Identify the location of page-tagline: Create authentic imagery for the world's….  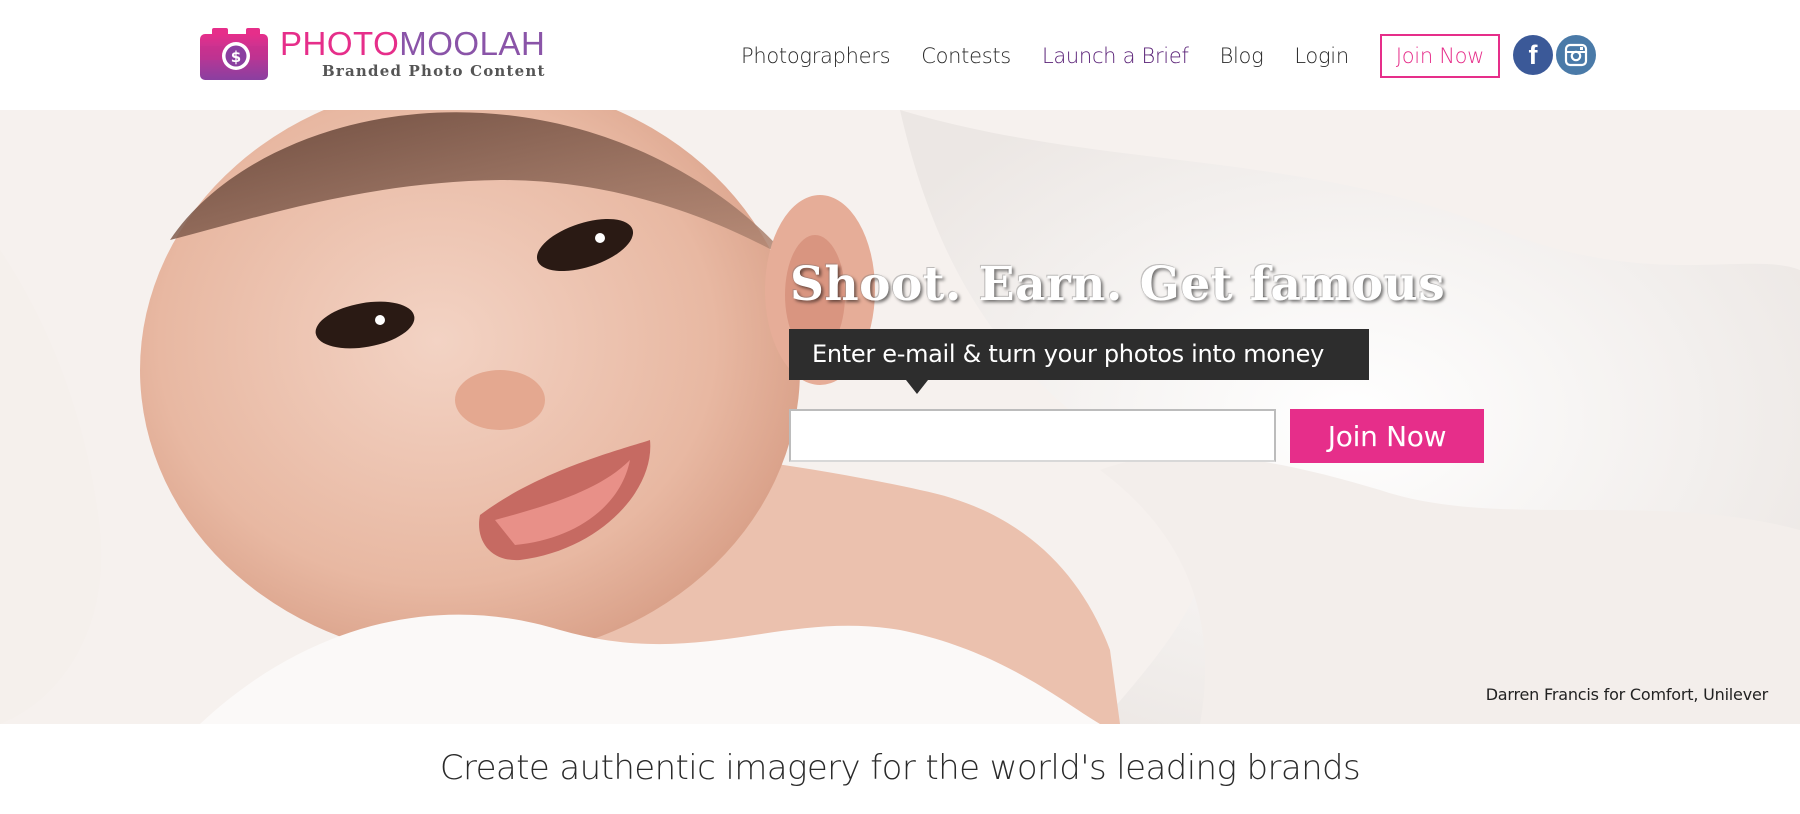
(900, 768).